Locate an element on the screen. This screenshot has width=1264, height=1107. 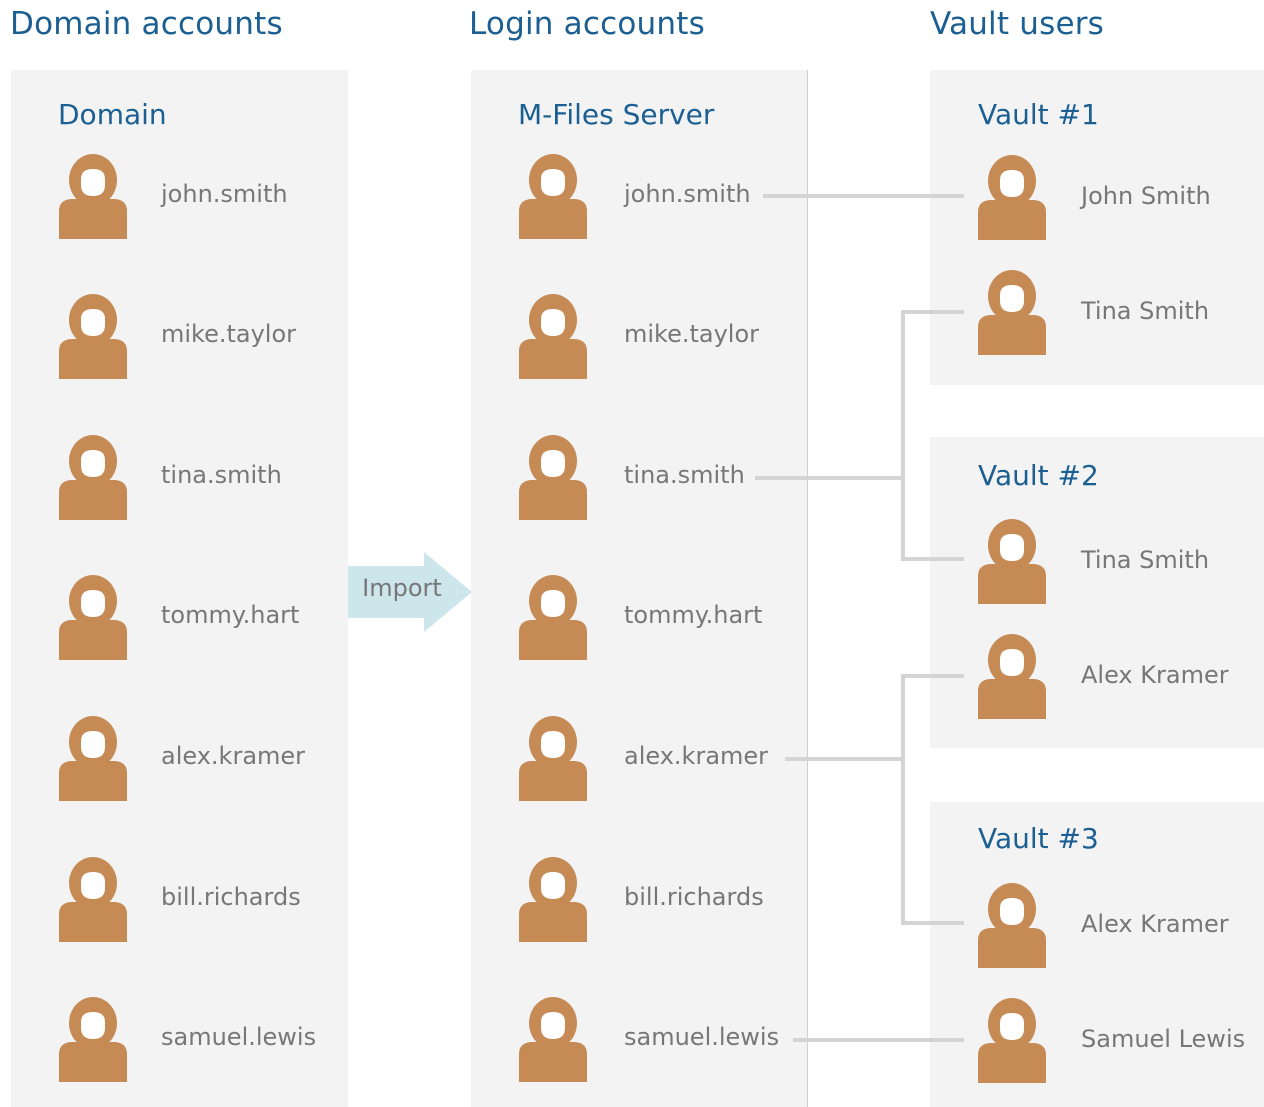
connector-tina-smith-branch is located at coordinates (932, 435).